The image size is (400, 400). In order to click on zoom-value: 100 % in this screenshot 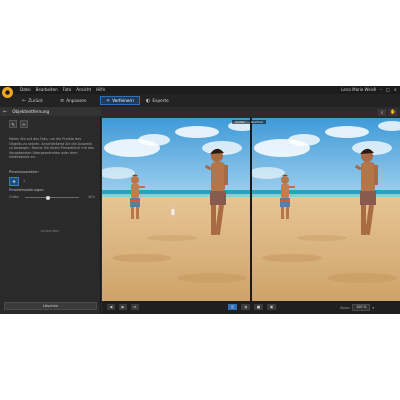, I will do `click(361, 307)`.